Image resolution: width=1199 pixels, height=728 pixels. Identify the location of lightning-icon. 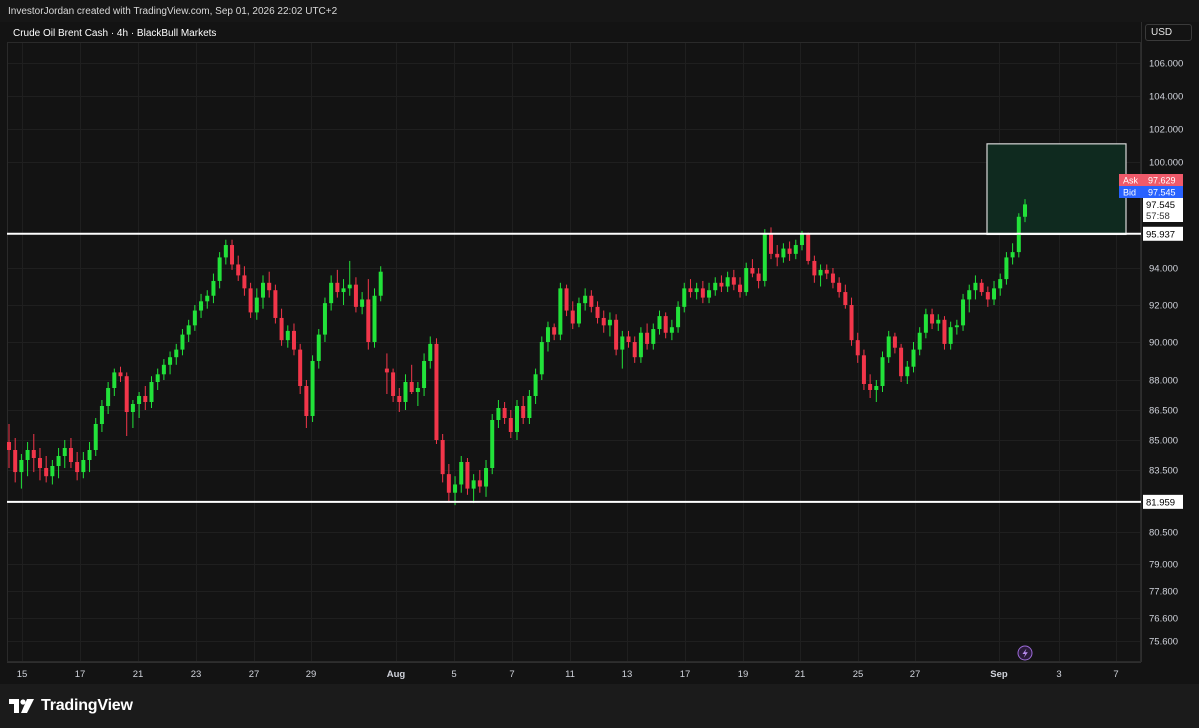
(1025, 653).